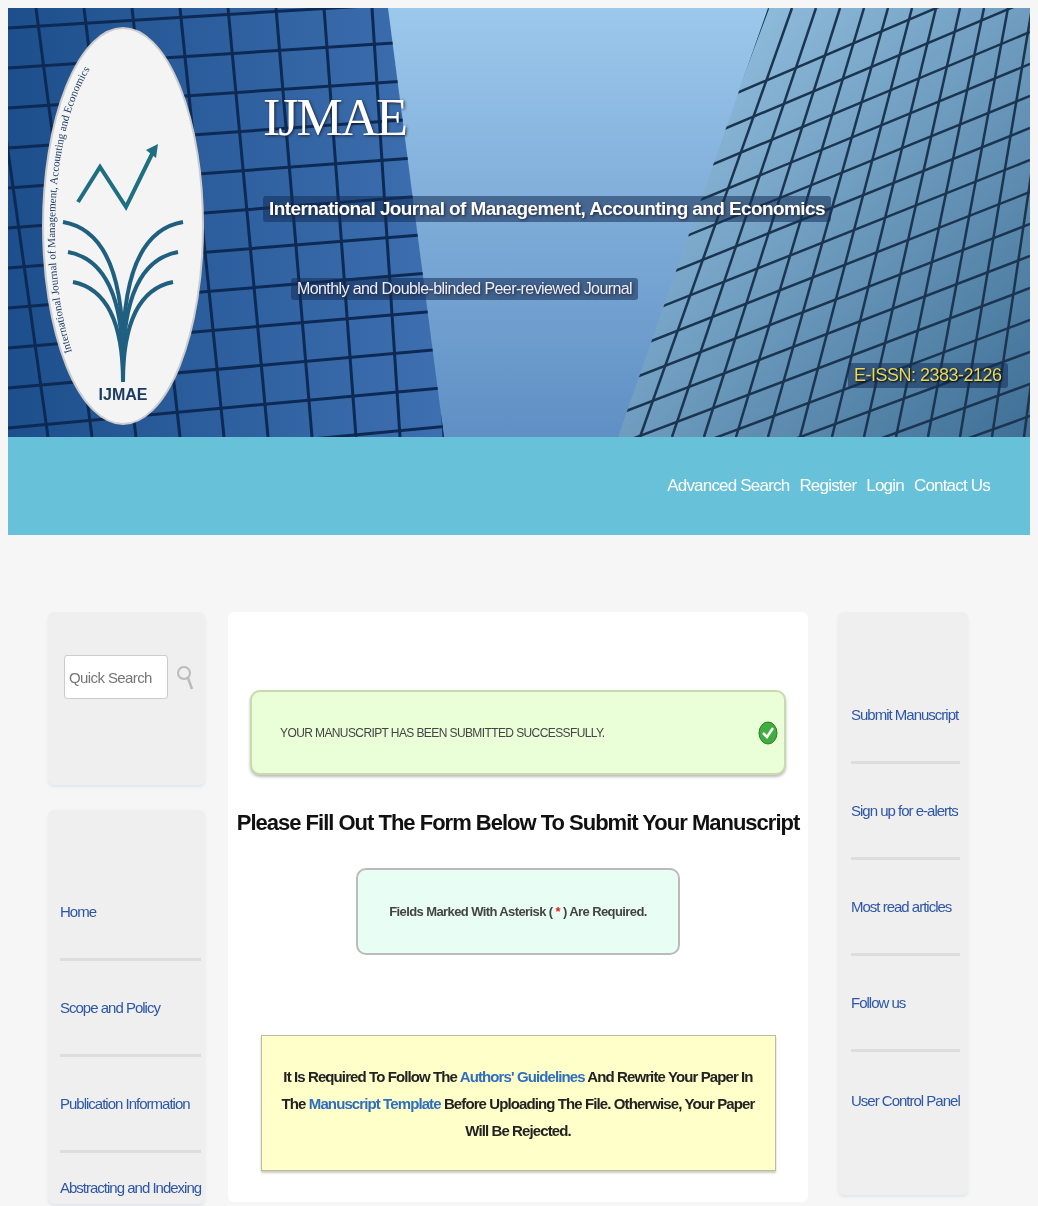 The width and height of the screenshot is (1038, 1206). What do you see at coordinates (110, 1007) in the screenshot?
I see `menu-link: Scope and Policy` at bounding box center [110, 1007].